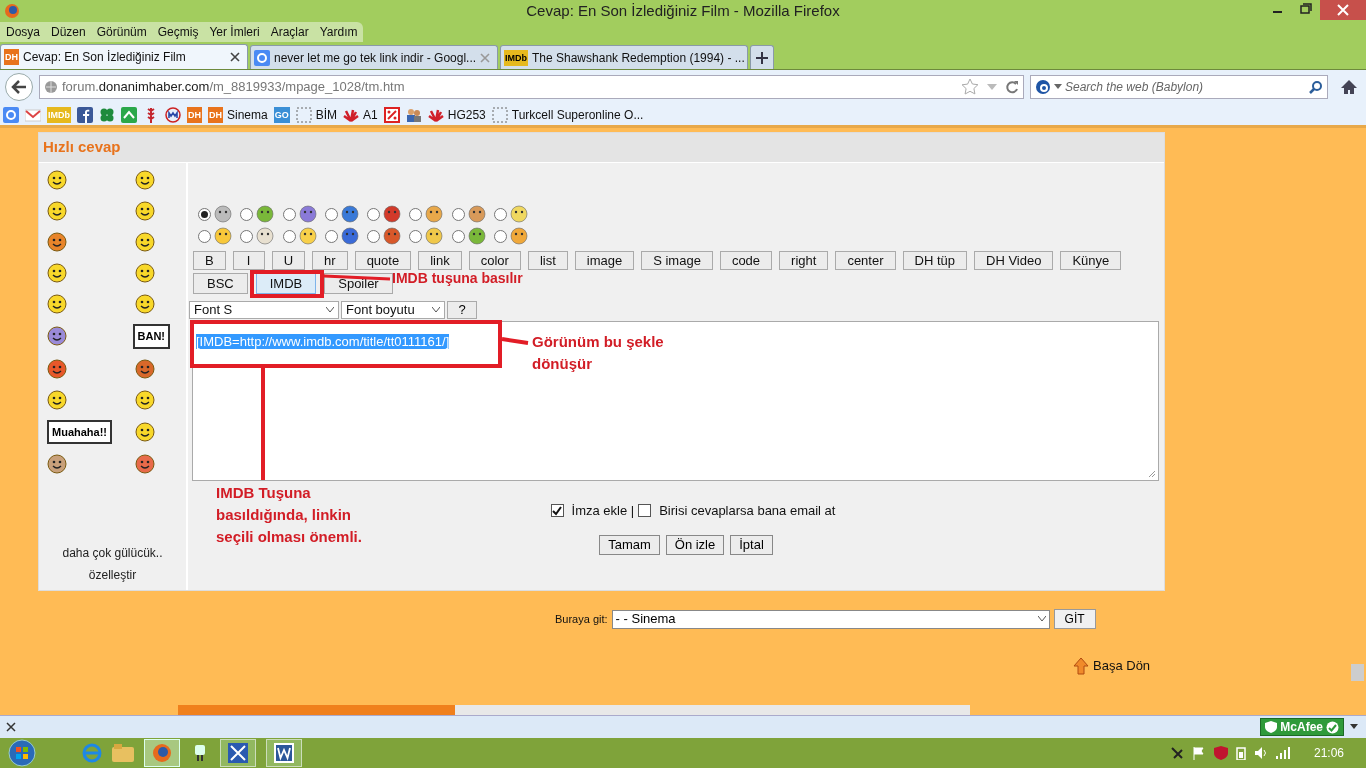  What do you see at coordinates (1012, 87) in the screenshot?
I see `reload-icon` at bounding box center [1012, 87].